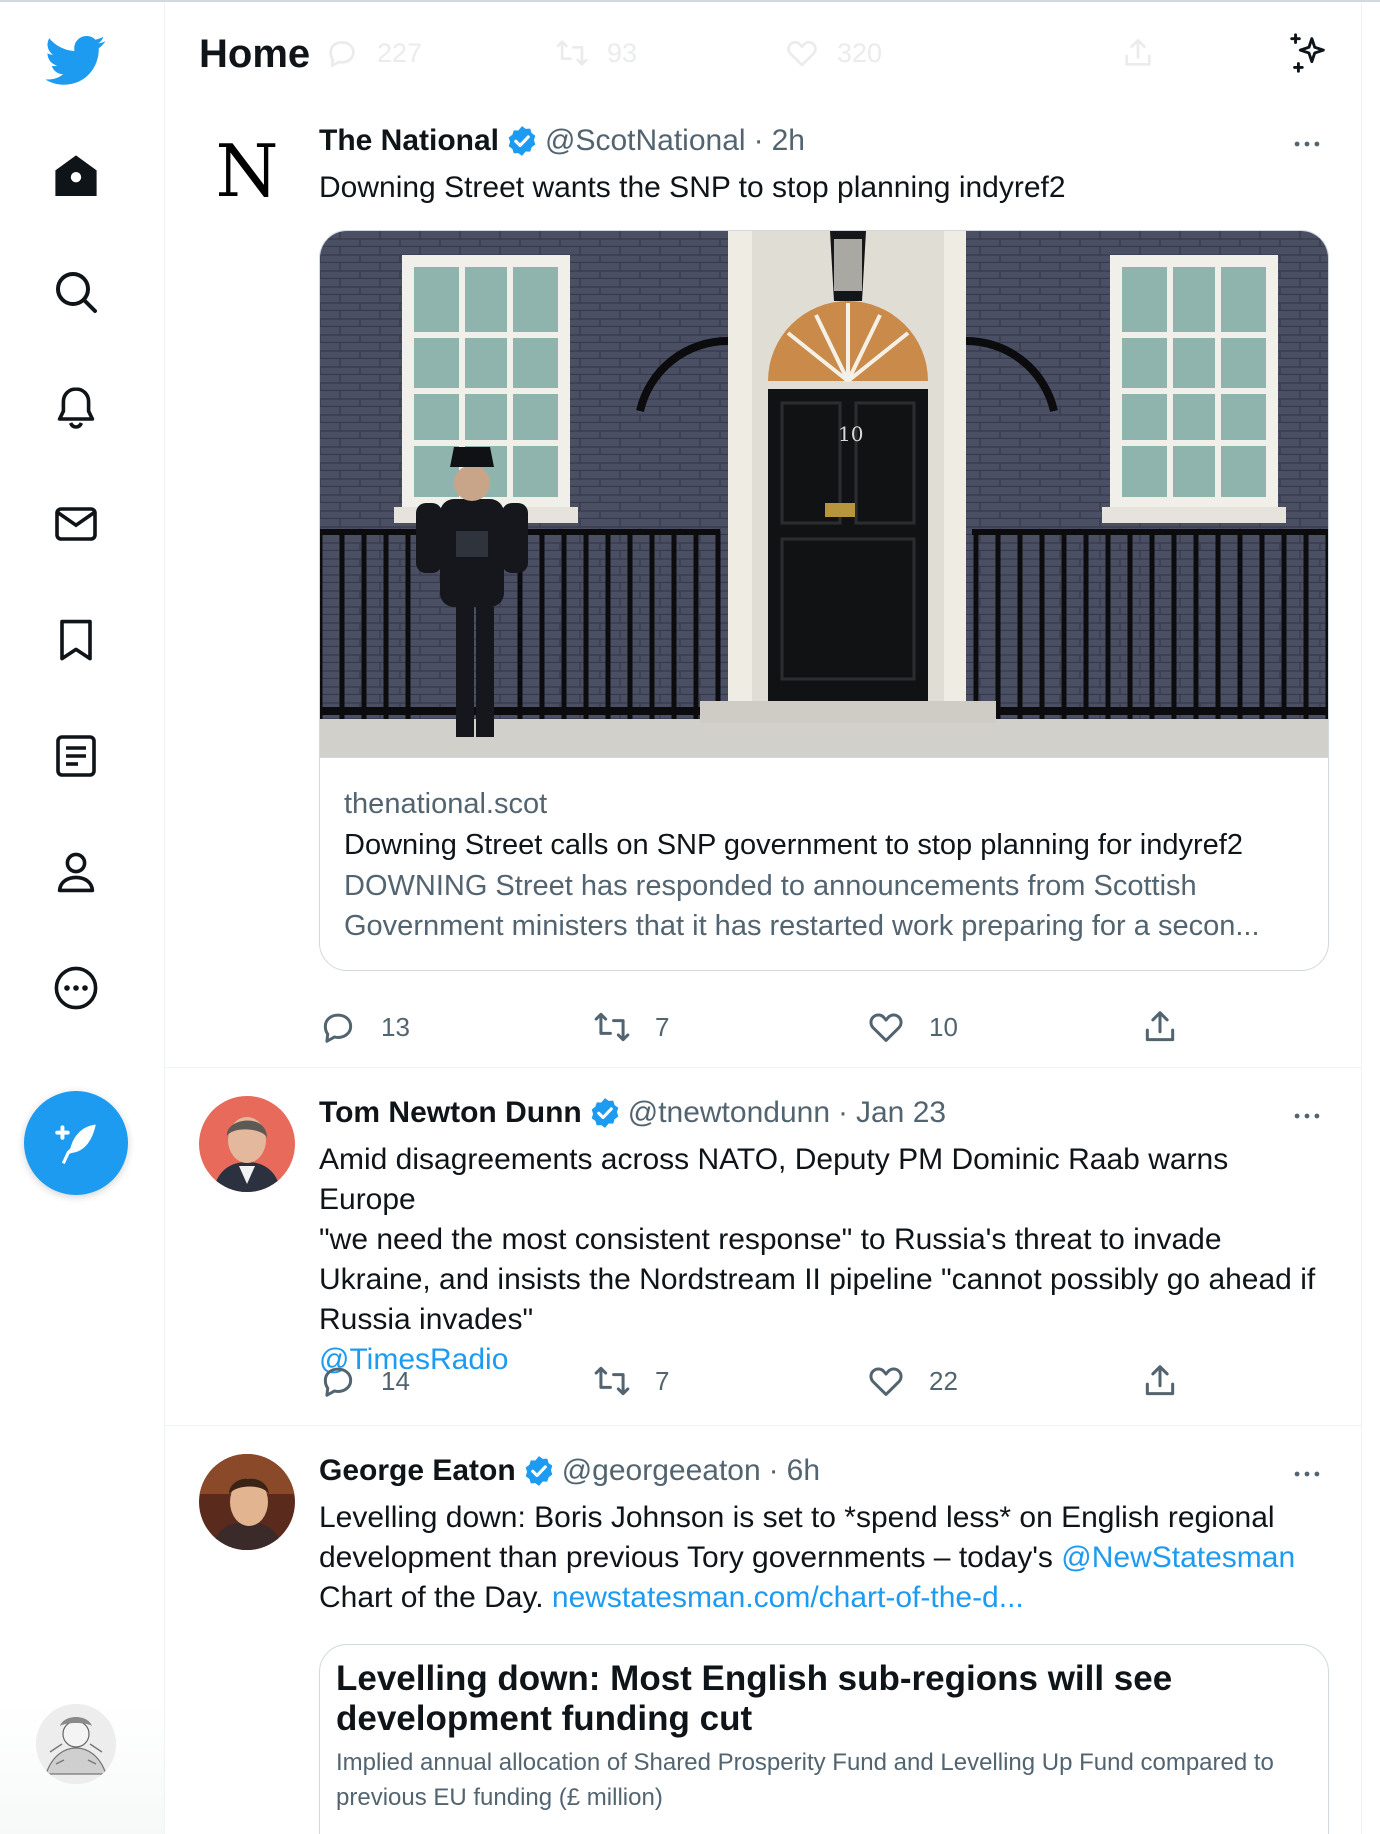 This screenshot has width=1380, height=1834. Describe the element at coordinates (912, 1027) in the screenshot. I see `like-button: 10` at that location.